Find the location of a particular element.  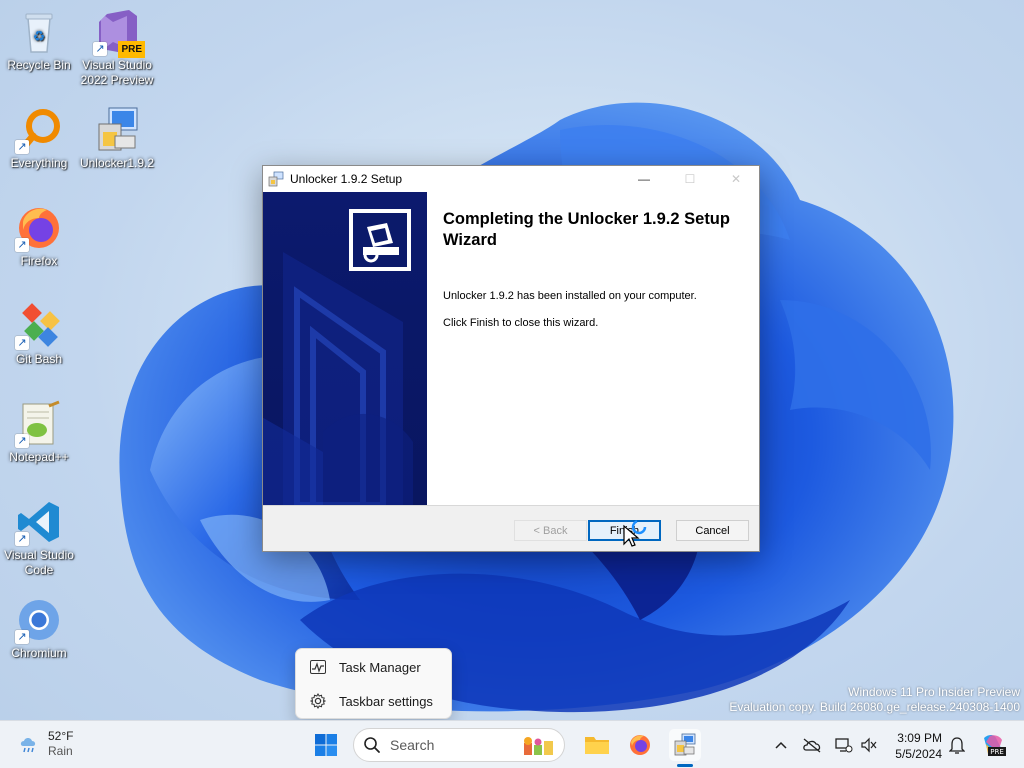

desktop-icon-label: Visual Studio 2022 Preview is located at coordinates (117, 72).